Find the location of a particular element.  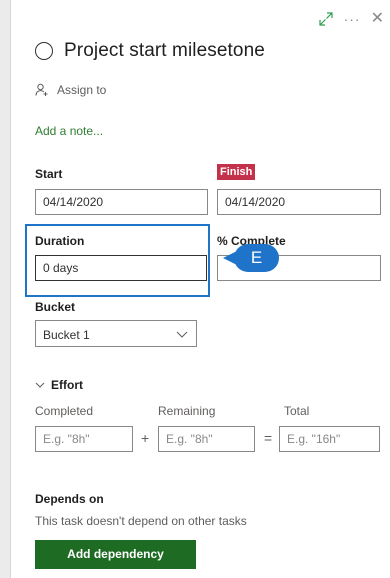

effort-toggle: Effort is located at coordinates (59, 385).